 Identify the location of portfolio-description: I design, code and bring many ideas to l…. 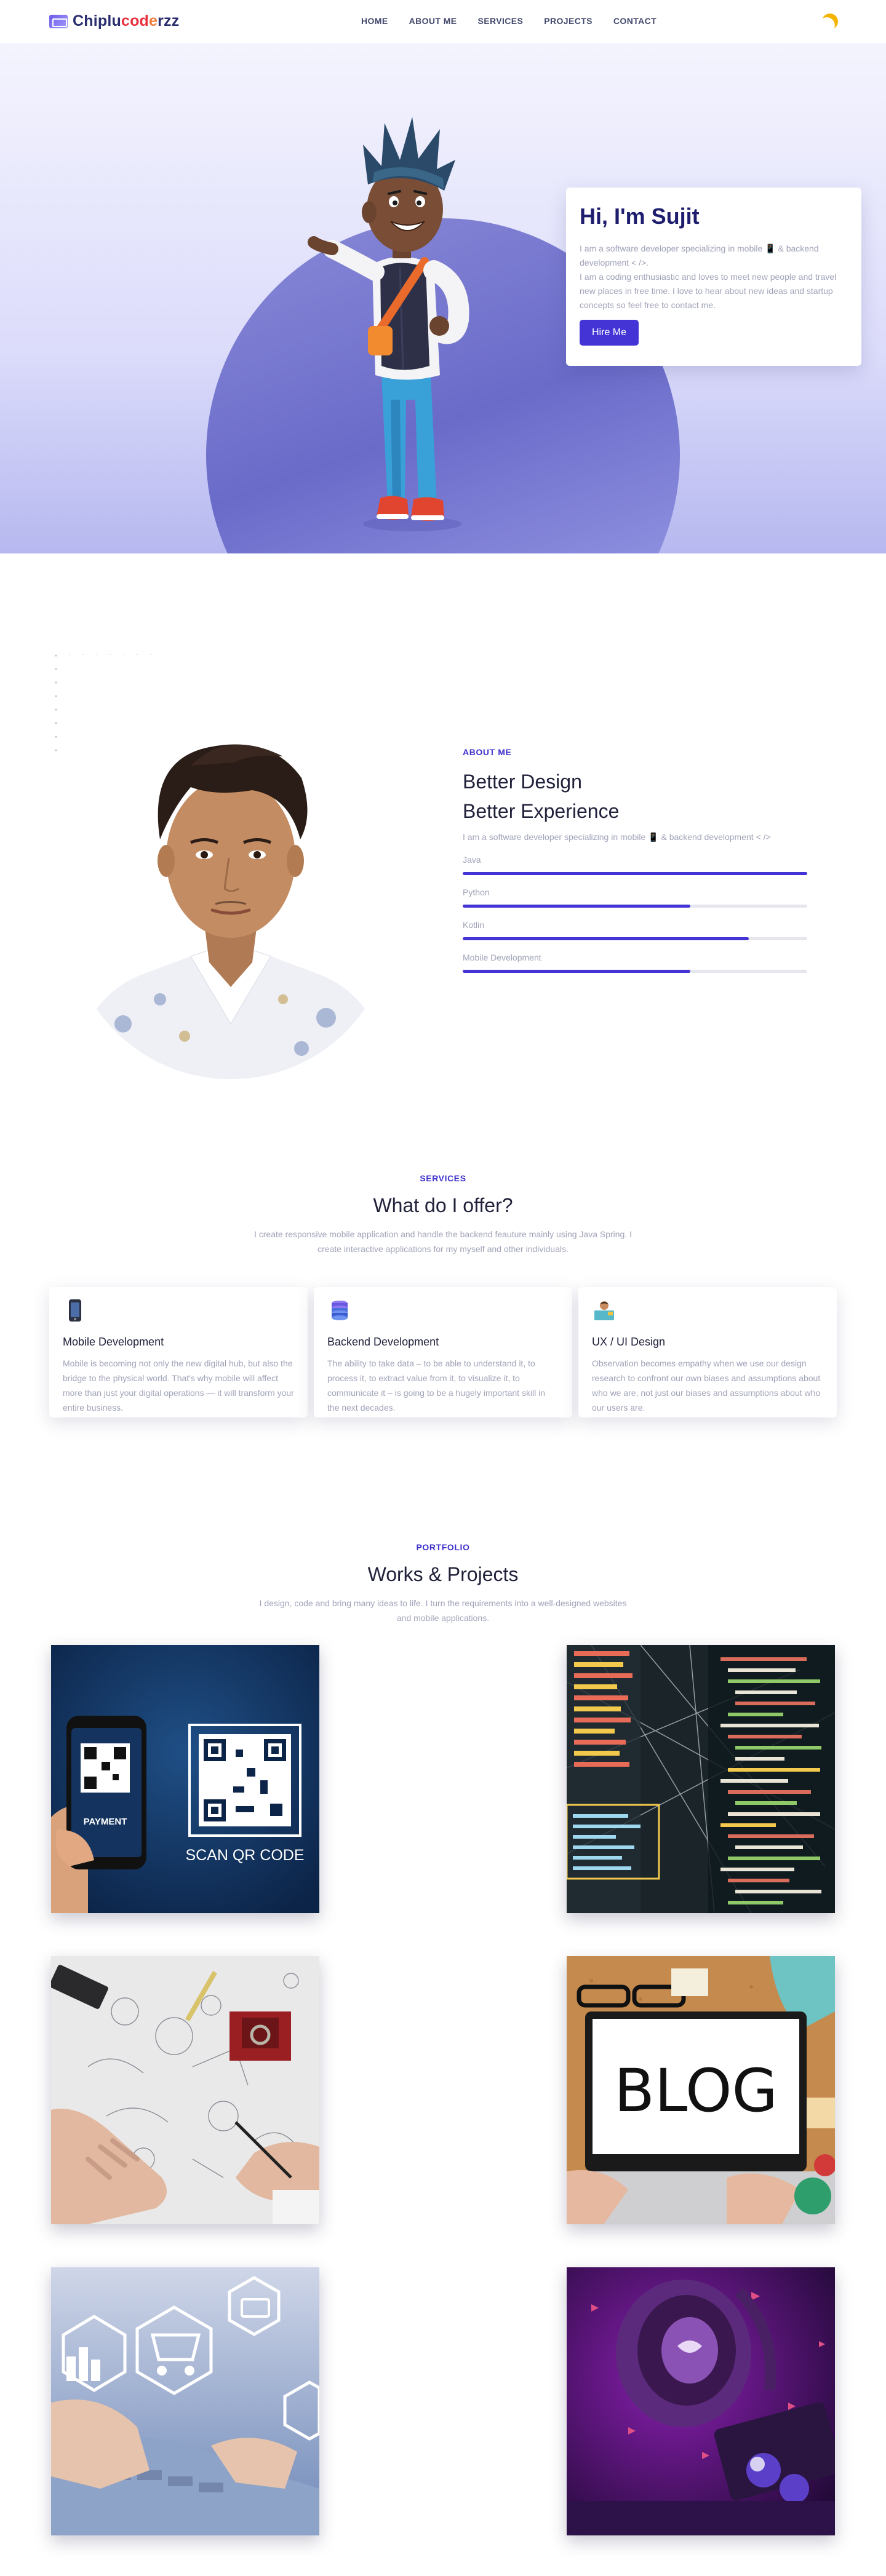
(443, 1610).